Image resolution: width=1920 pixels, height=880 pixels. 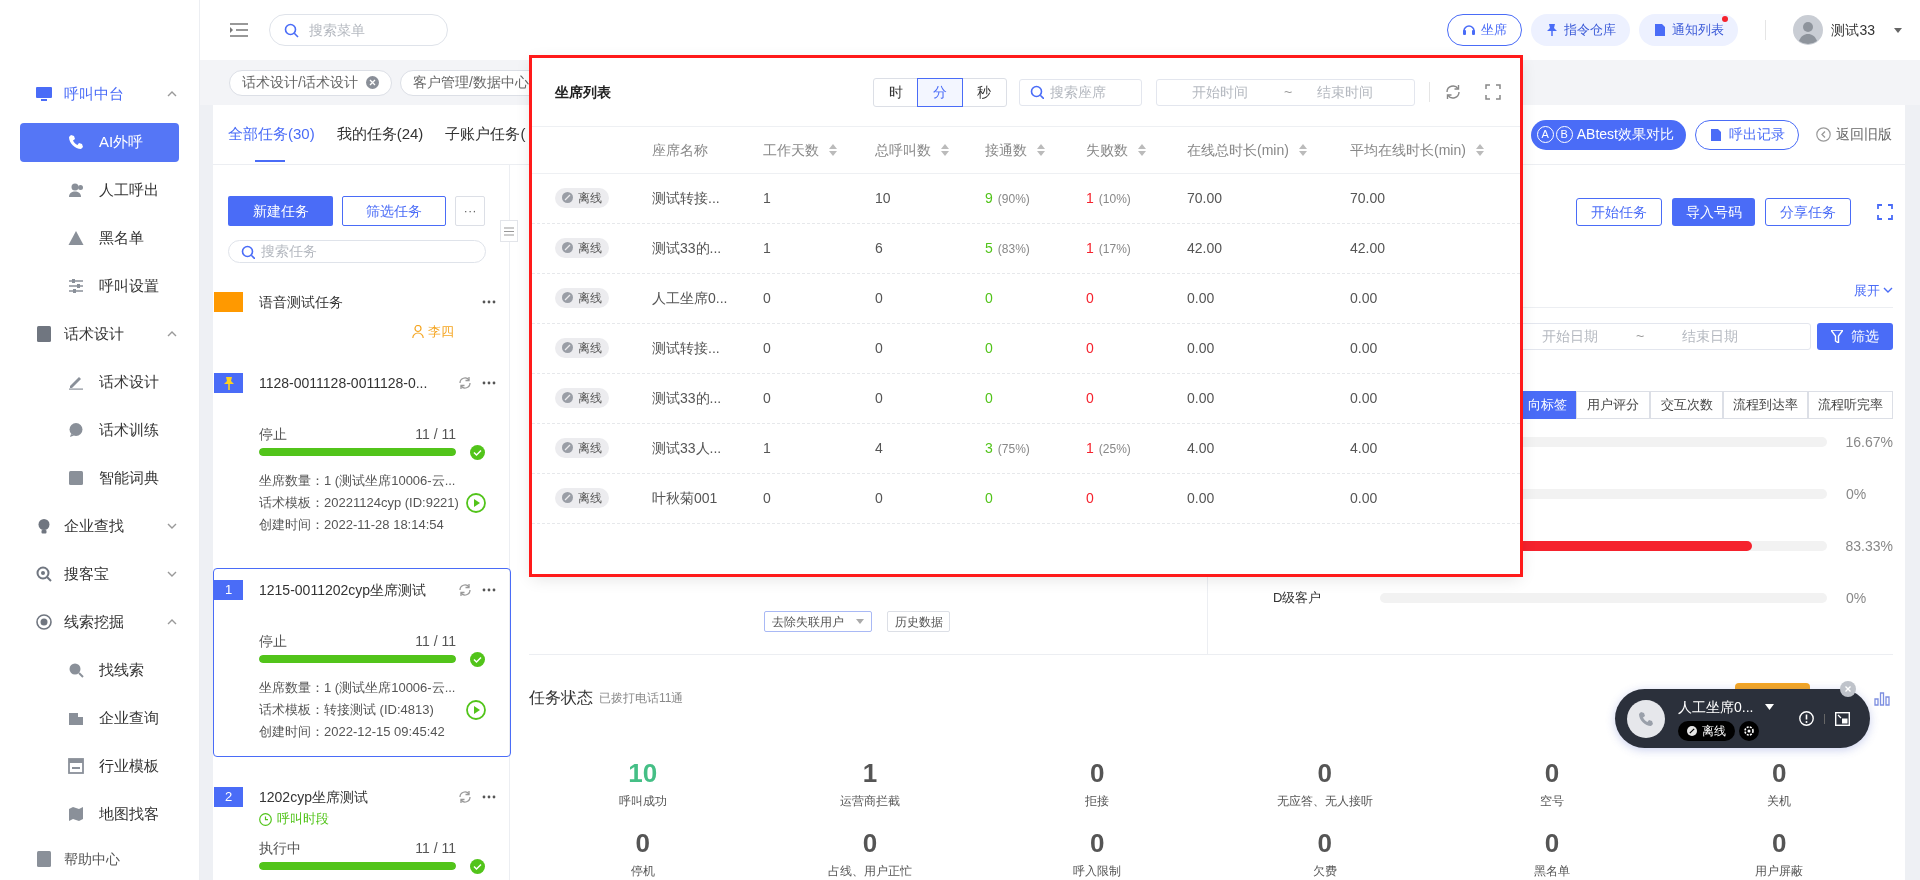 I want to click on unit-toggle: 分, so click(x=940, y=92).